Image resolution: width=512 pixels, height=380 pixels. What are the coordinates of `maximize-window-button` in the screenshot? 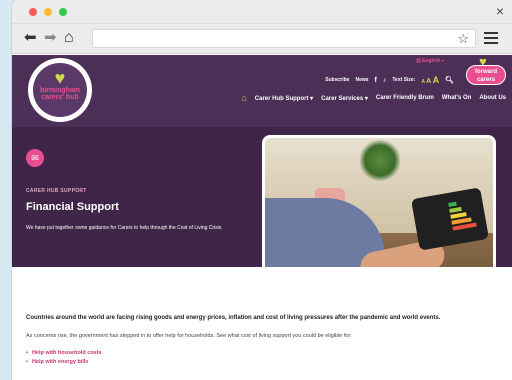 It's located at (63, 12).